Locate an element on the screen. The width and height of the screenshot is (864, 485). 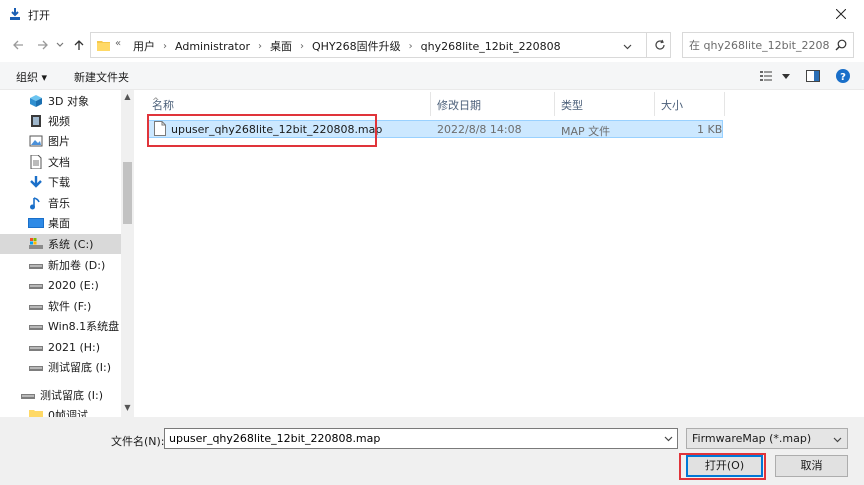
recent-locations-button is located at coordinates (60, 45).